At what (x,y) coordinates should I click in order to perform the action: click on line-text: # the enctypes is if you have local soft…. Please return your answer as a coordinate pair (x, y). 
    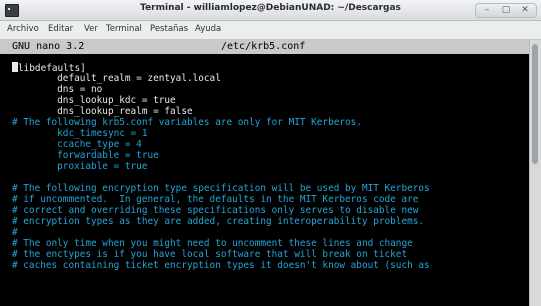
    Looking at the image, I should click on (210, 254).